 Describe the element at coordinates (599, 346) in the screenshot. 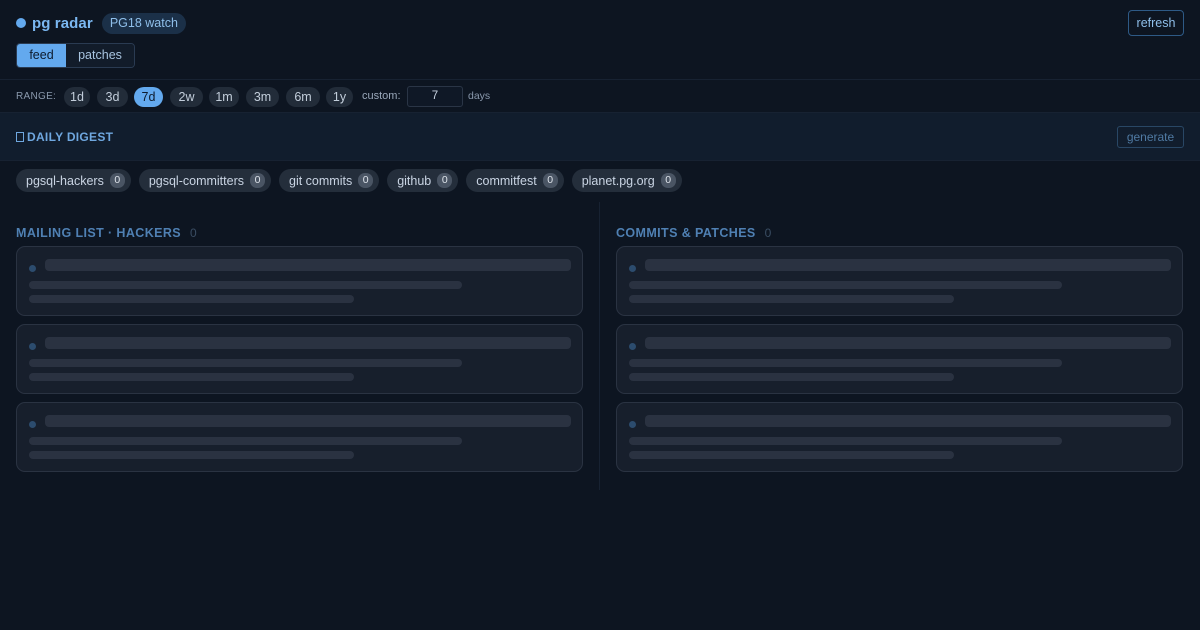

I see `column-divider` at that location.